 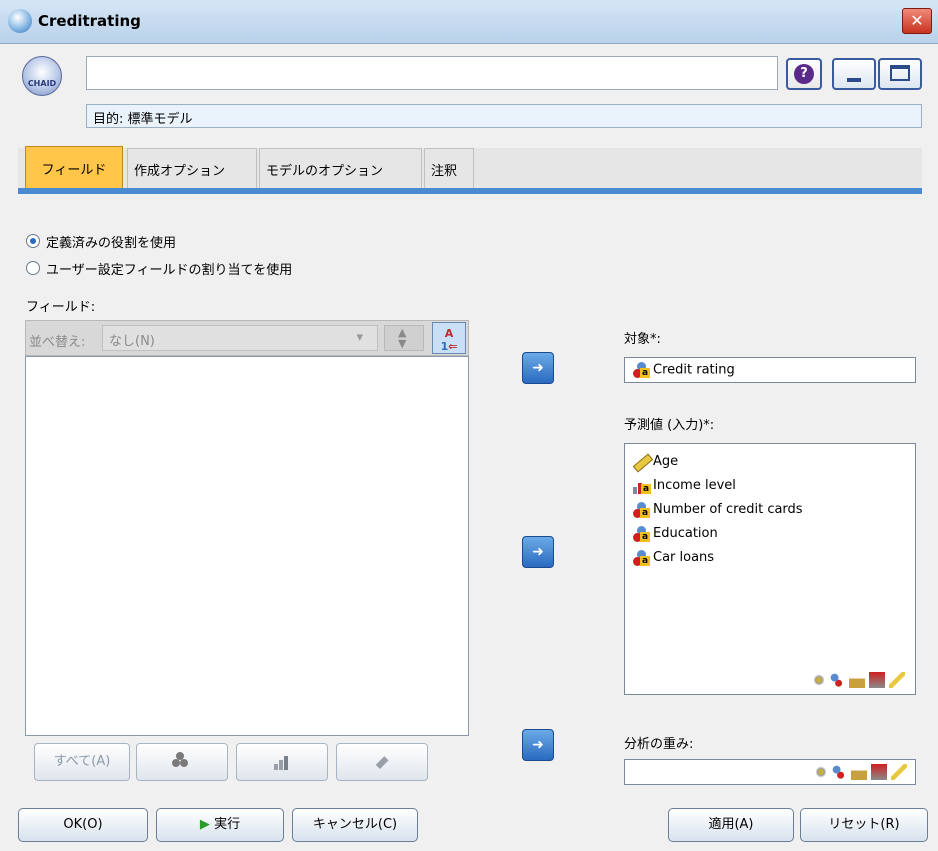 What do you see at coordinates (204, 824) in the screenshot?
I see `play-icon: ▶` at bounding box center [204, 824].